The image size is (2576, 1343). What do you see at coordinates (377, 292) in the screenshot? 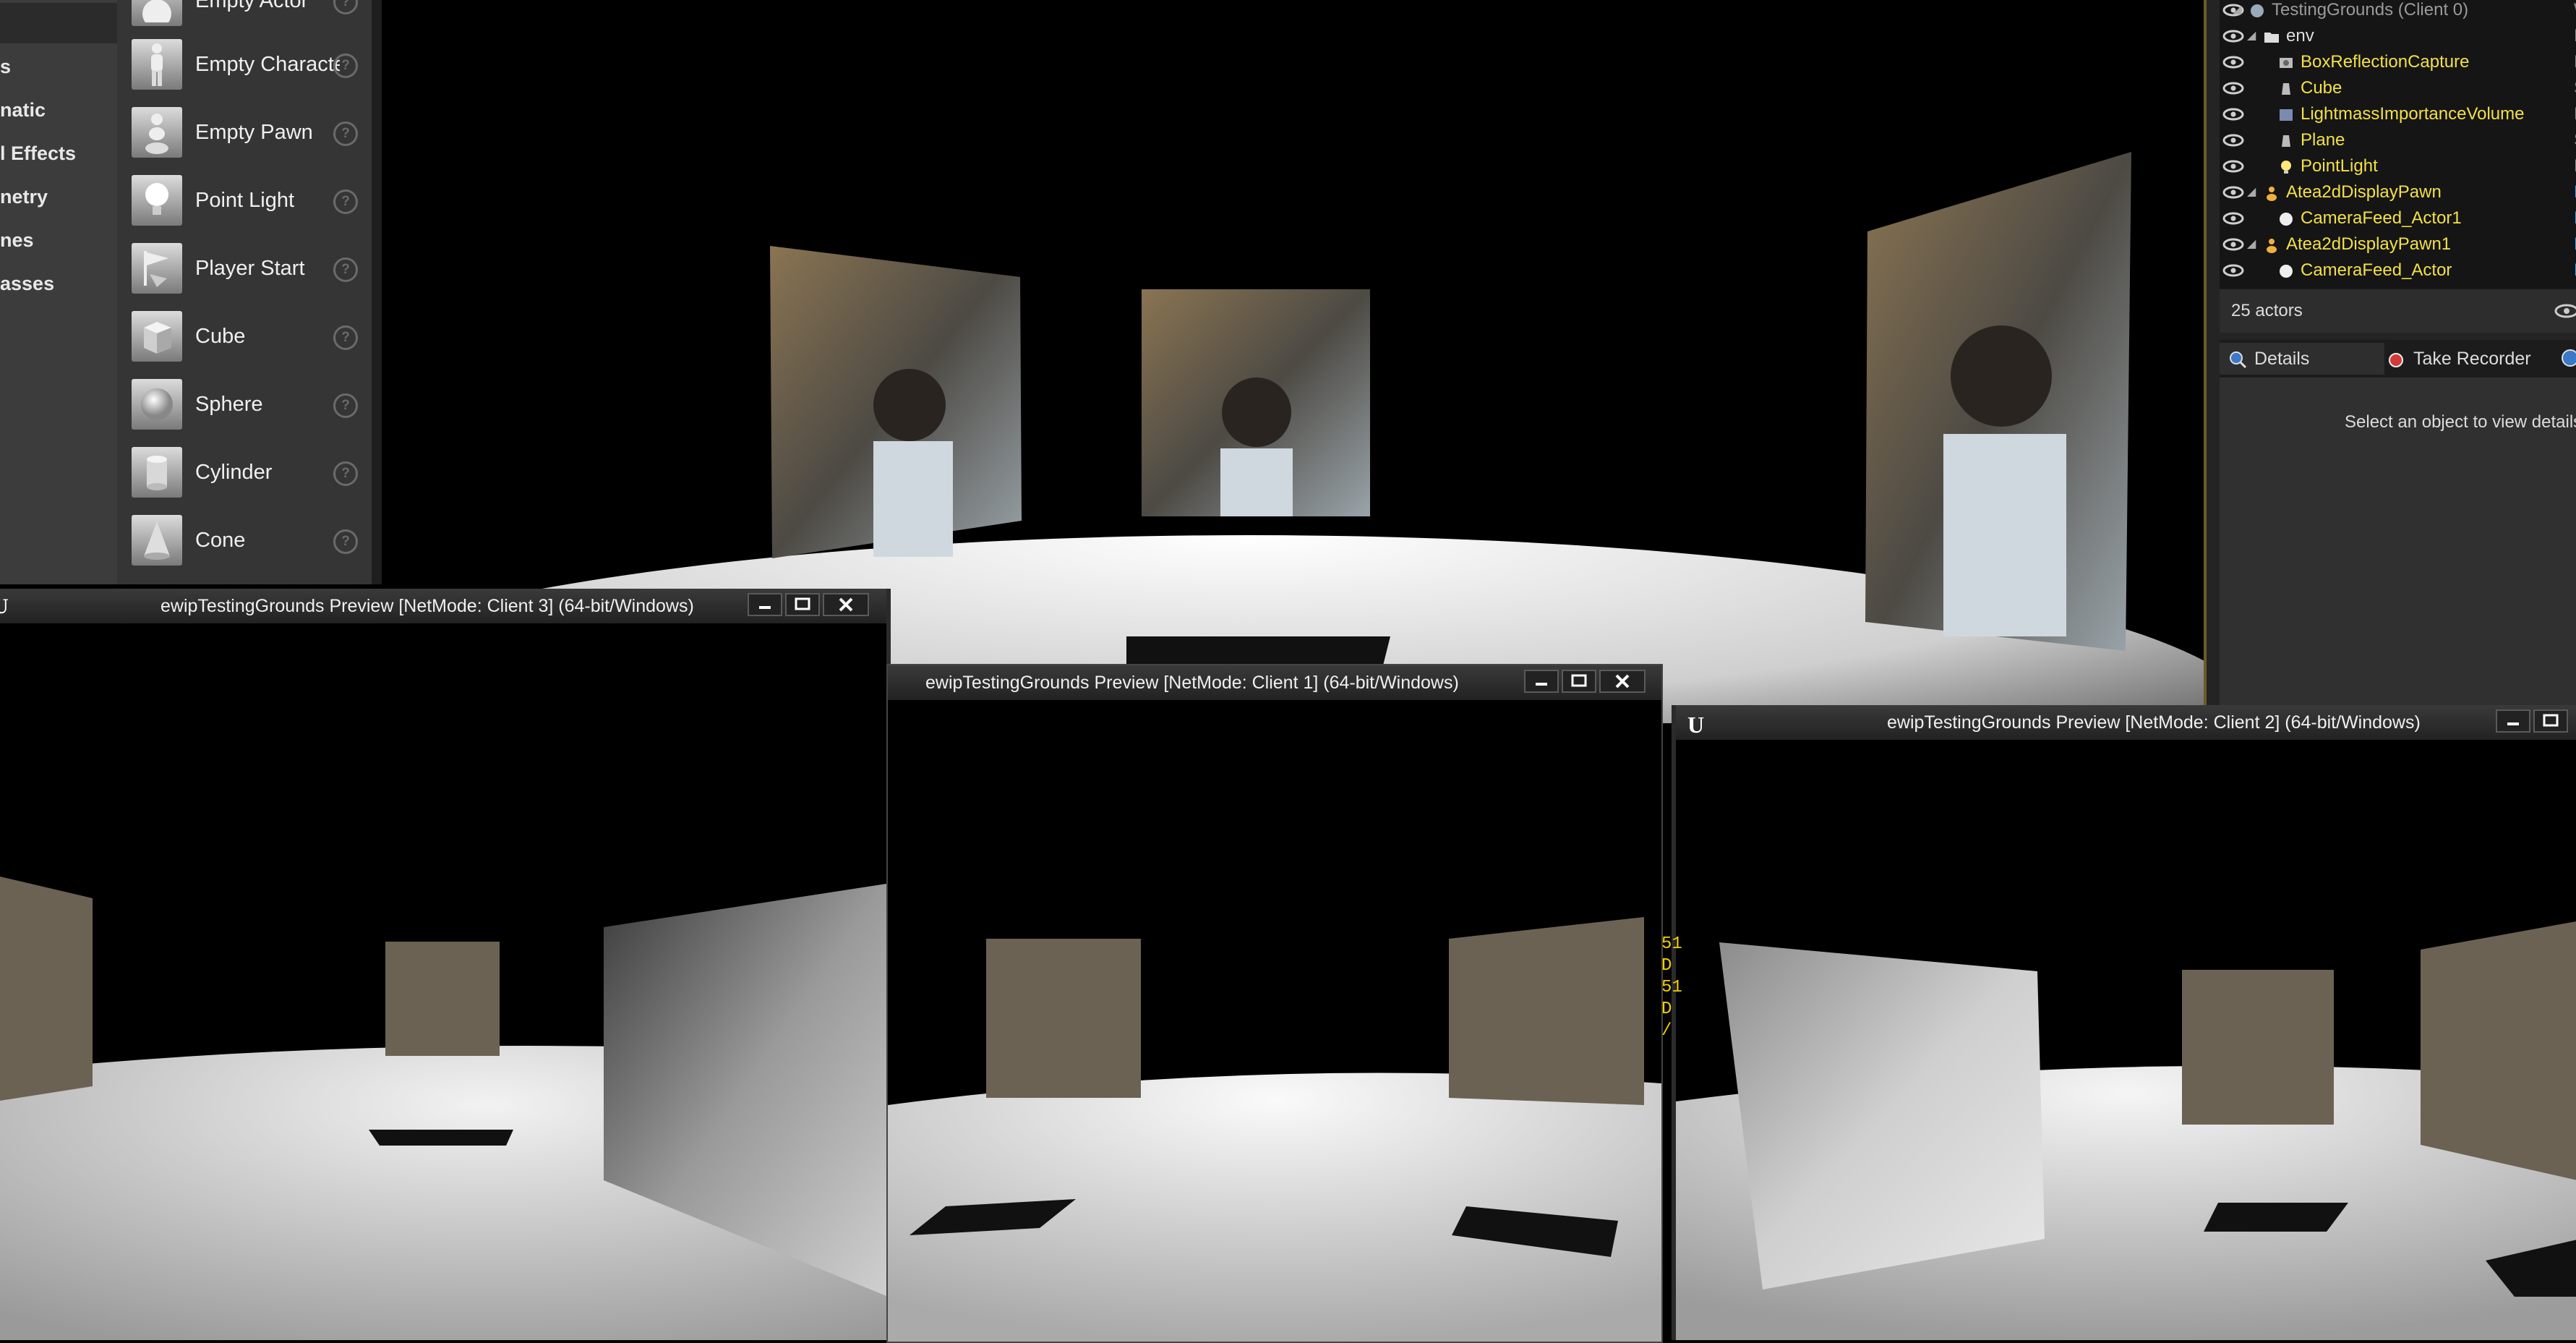
I see `place-list-scrollbar` at bounding box center [377, 292].